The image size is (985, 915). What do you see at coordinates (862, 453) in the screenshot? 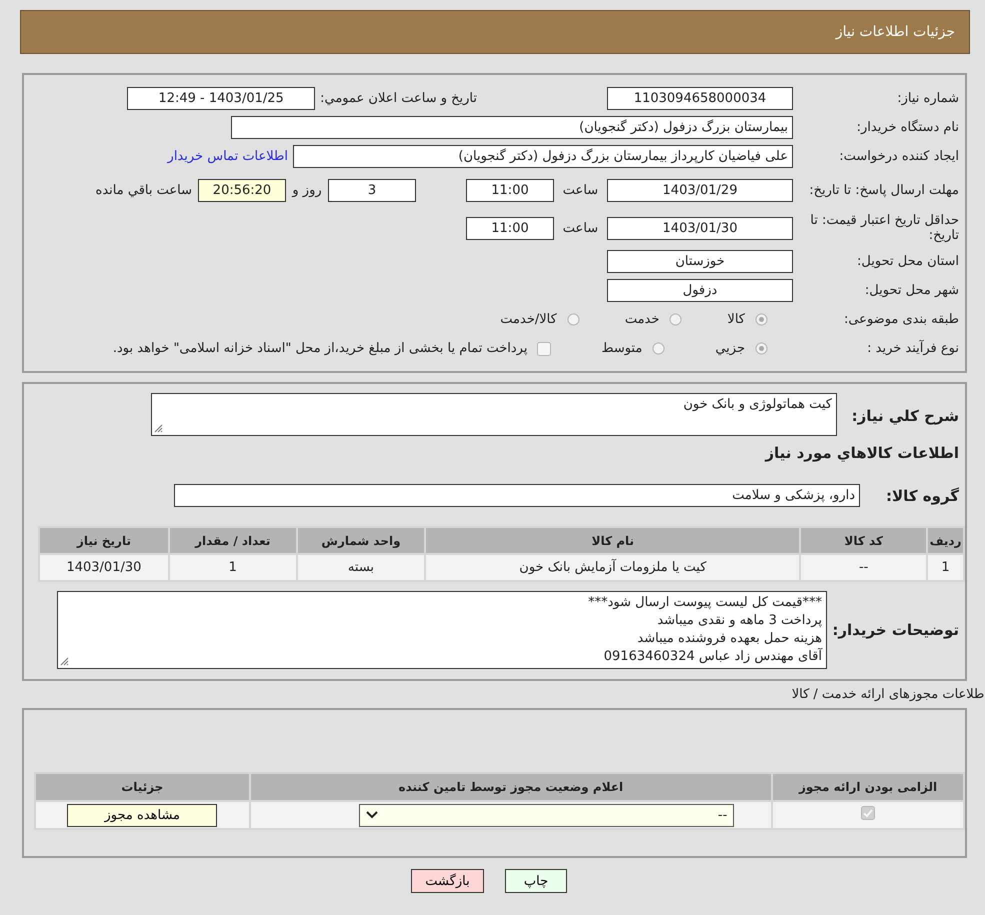
I see `section-heading: اطلاعات کالاهاي مورد نیاز` at bounding box center [862, 453].